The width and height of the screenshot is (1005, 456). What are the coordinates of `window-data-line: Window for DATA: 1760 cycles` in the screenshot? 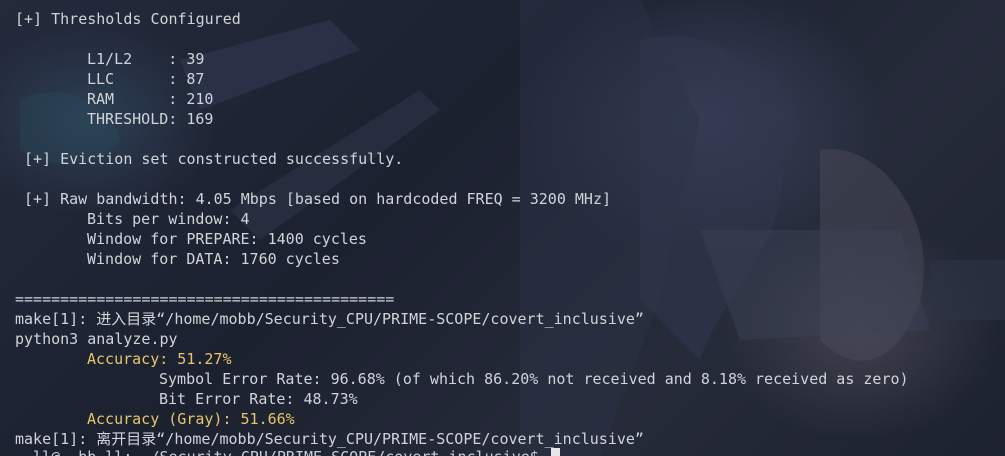 It's located at (213, 259).